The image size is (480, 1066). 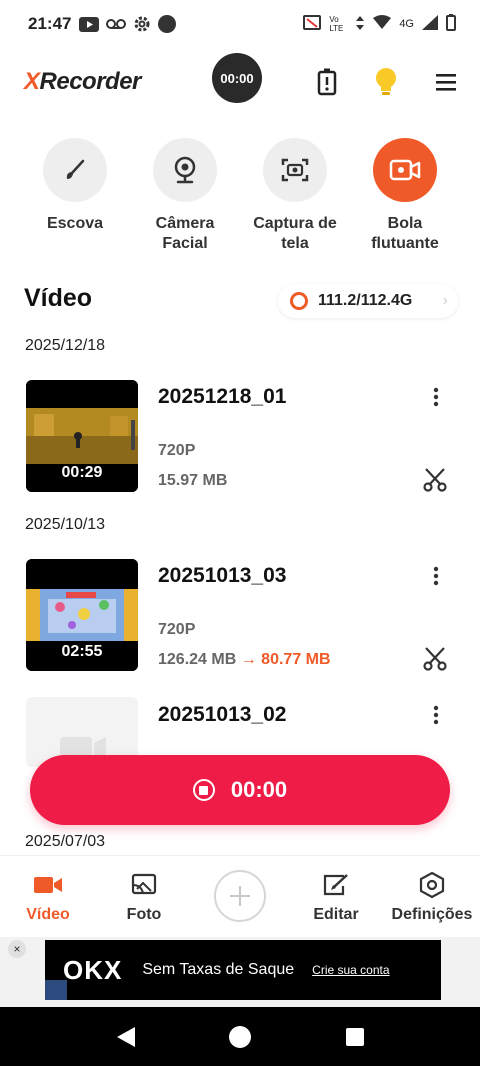 What do you see at coordinates (296, 659) in the screenshot?
I see `video-compressed-size: 80.77 MB` at bounding box center [296, 659].